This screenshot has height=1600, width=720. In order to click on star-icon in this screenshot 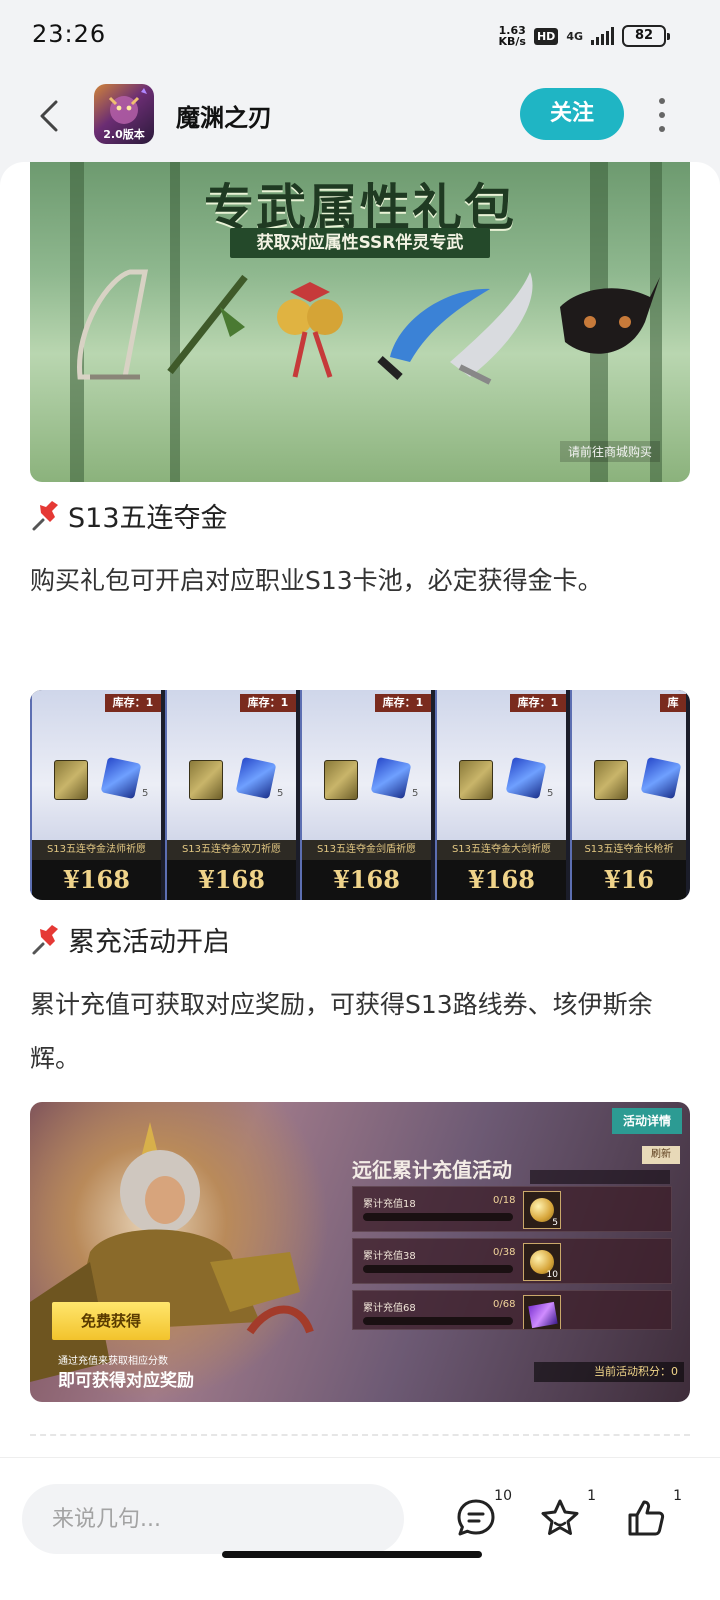, I will do `click(560, 1517)`.